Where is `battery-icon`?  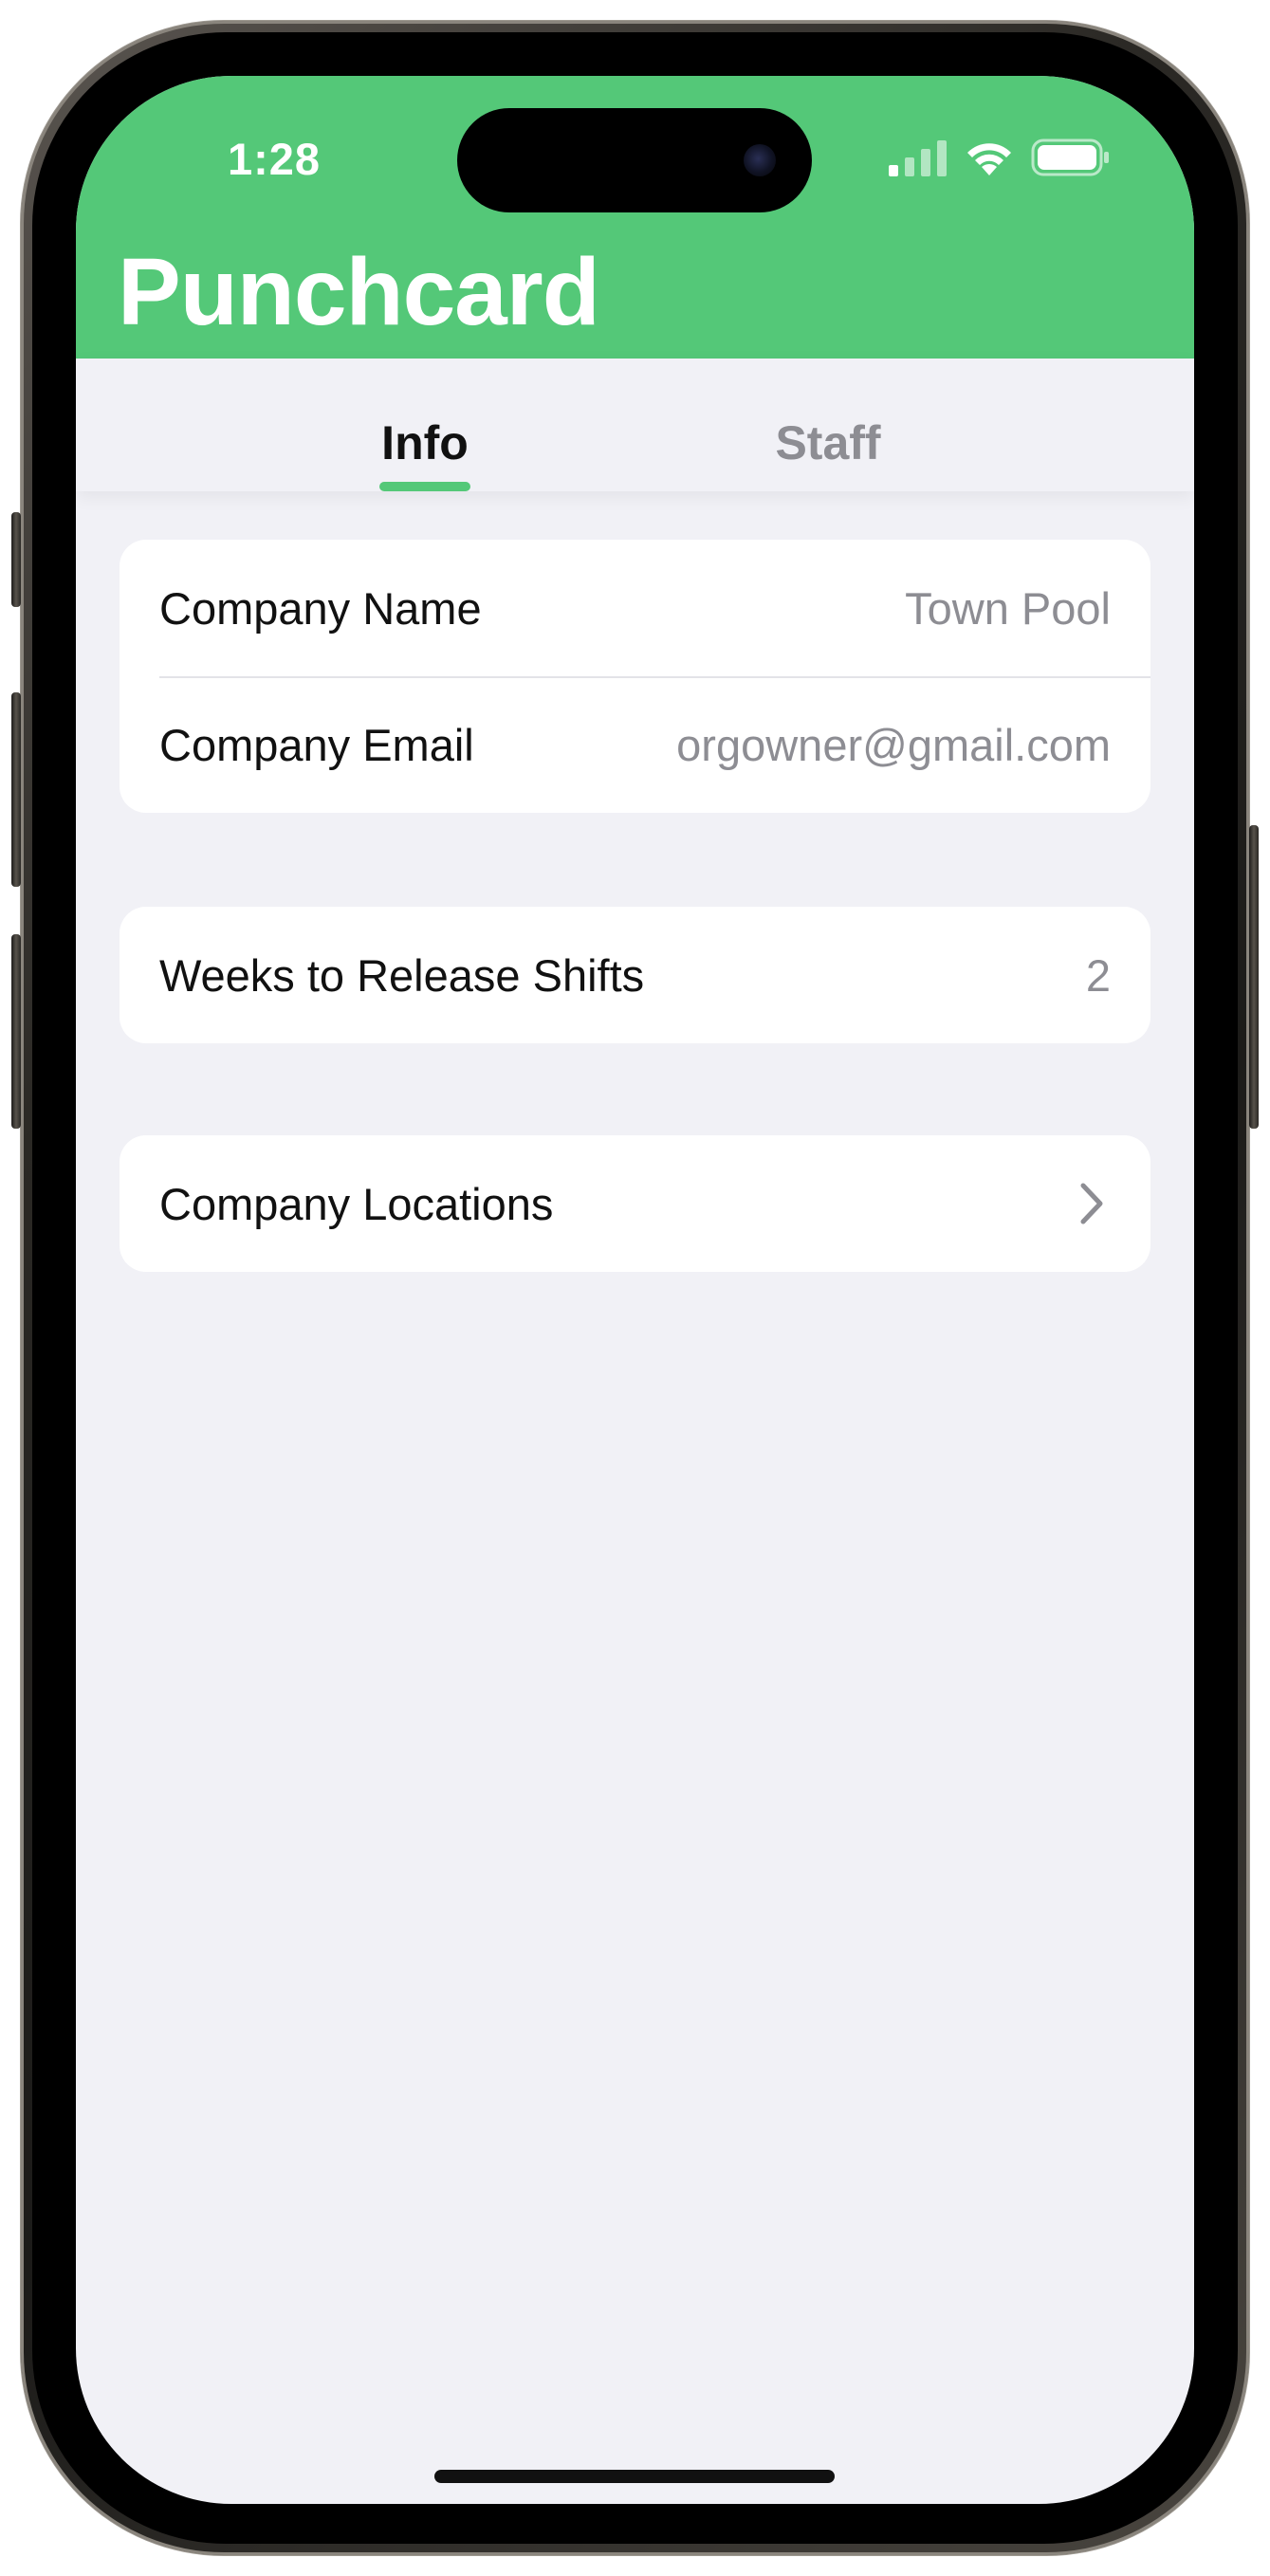 battery-icon is located at coordinates (1070, 157).